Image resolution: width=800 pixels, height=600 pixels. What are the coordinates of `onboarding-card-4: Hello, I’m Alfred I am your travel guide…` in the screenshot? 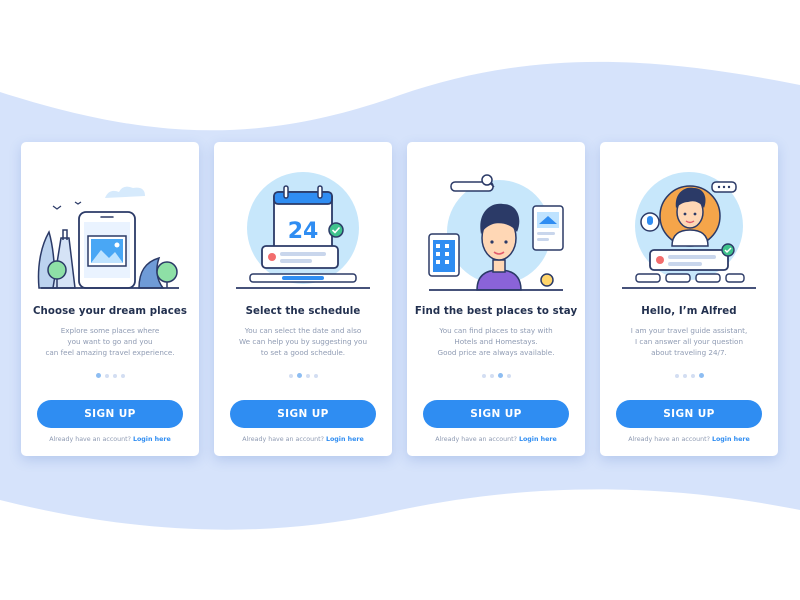 It's located at (689, 299).